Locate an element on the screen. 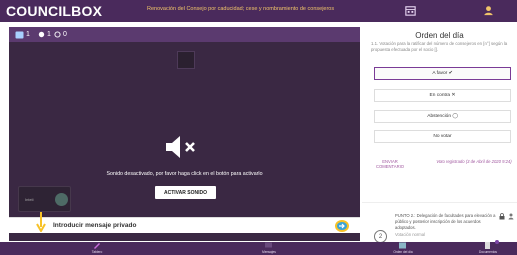 This screenshot has width=517, height=255. nav-documentos: Documentos is located at coordinates (488, 247).